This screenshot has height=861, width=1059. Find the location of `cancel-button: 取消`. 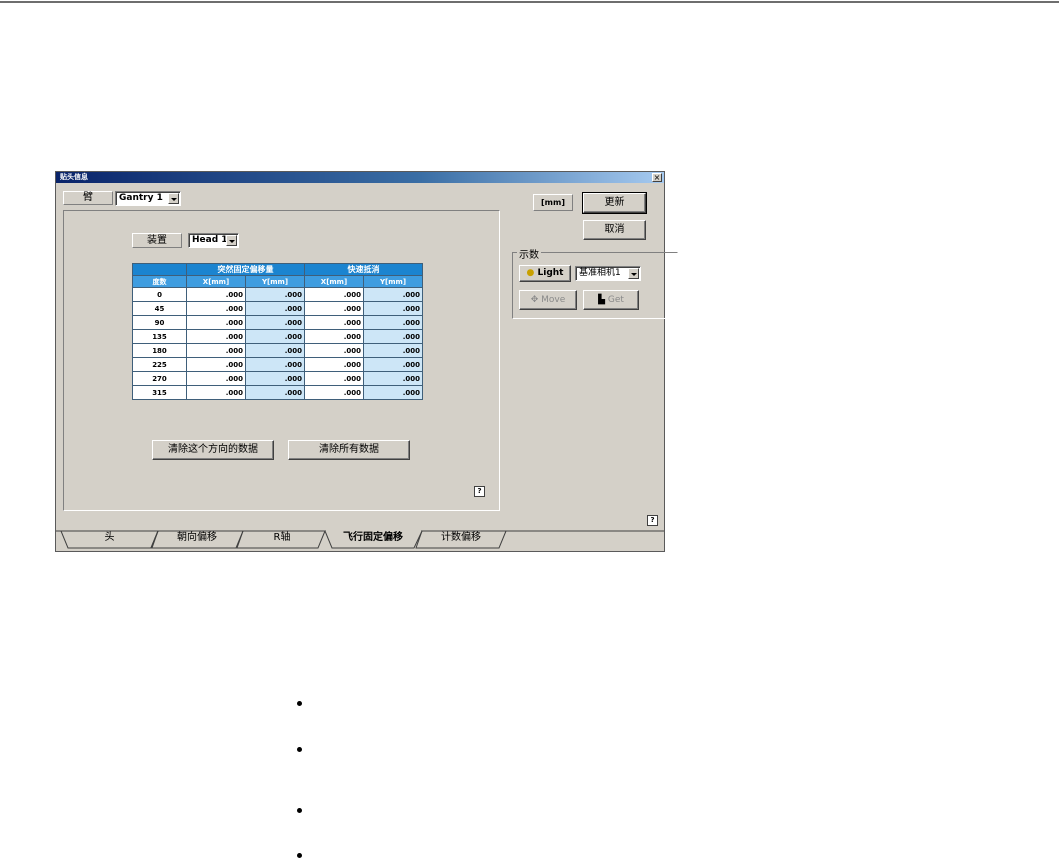

cancel-button: 取消 is located at coordinates (614, 230).